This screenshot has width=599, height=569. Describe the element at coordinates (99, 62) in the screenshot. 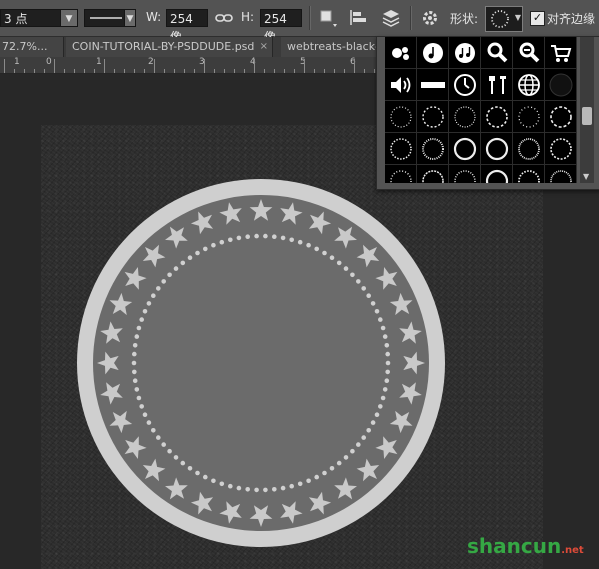

I see `ruler-label: 1` at that location.